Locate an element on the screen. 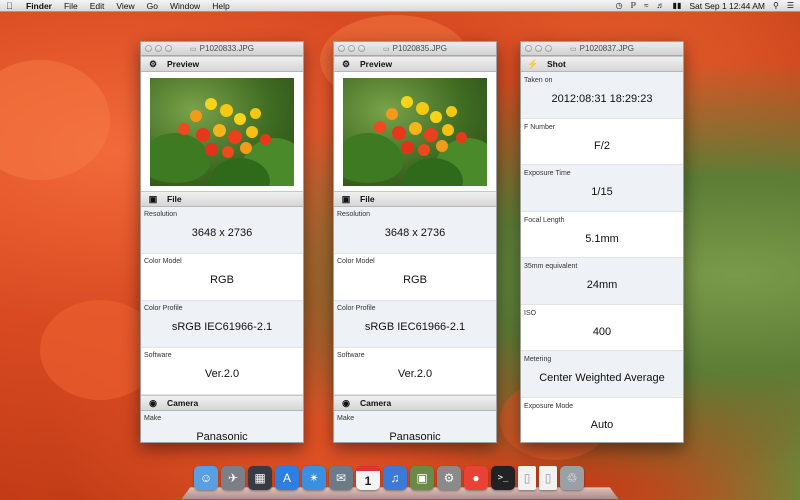 The width and height of the screenshot is (800, 500). system-preferences-icon: ⚙ is located at coordinates (449, 478).